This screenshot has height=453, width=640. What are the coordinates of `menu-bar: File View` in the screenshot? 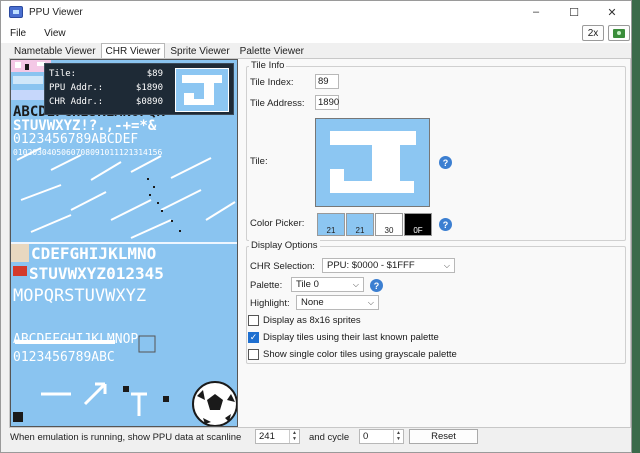 It's located at (316, 33).